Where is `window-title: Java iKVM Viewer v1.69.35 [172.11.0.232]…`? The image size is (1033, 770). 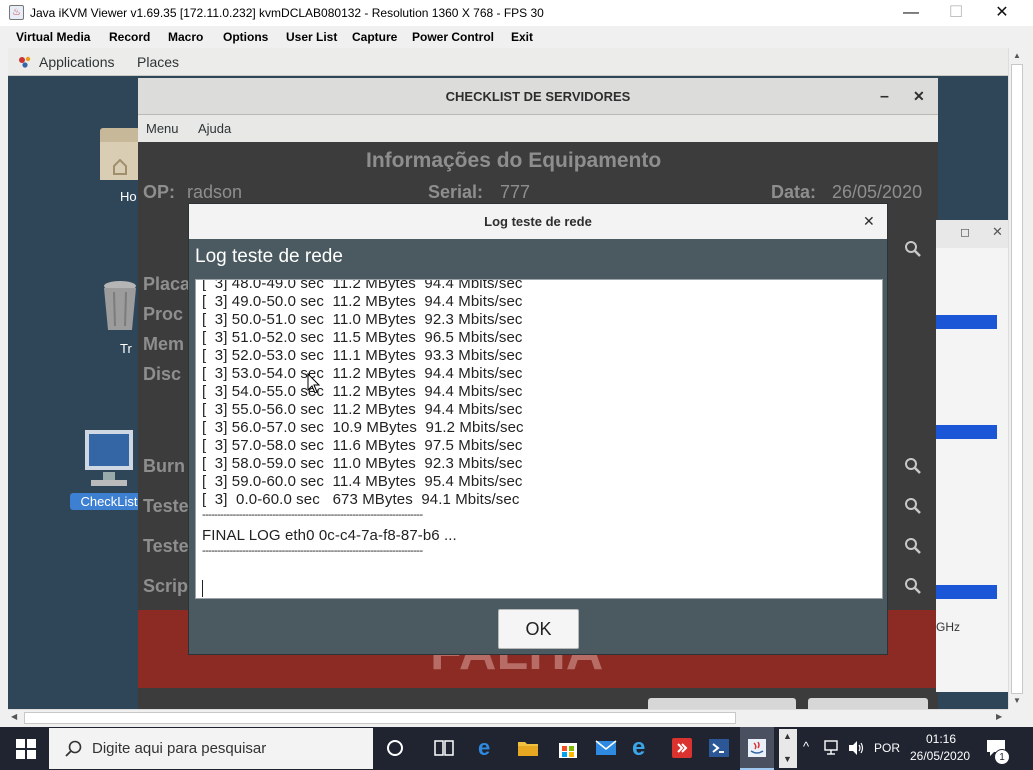
window-title: Java iKVM Viewer v1.69.35 [172.11.0.232]… is located at coordinates (287, 13).